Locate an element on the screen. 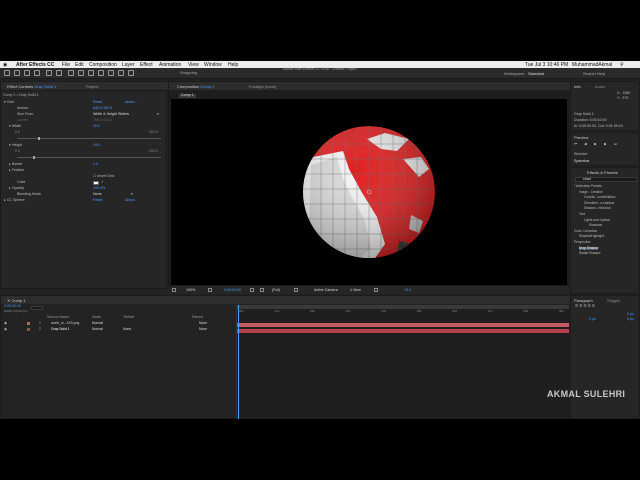 The image size is (640, 480). effect-cc-sphere-name: ▸ CC Sphere is located at coordinates (14, 200).